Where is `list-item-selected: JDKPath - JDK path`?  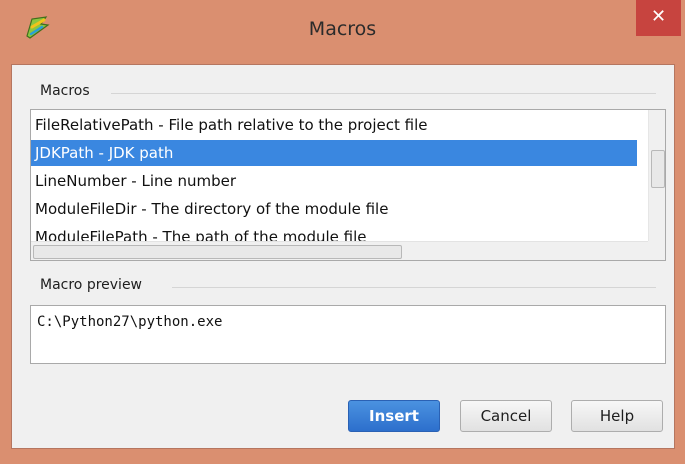 list-item-selected: JDKPath - JDK path is located at coordinates (334, 153).